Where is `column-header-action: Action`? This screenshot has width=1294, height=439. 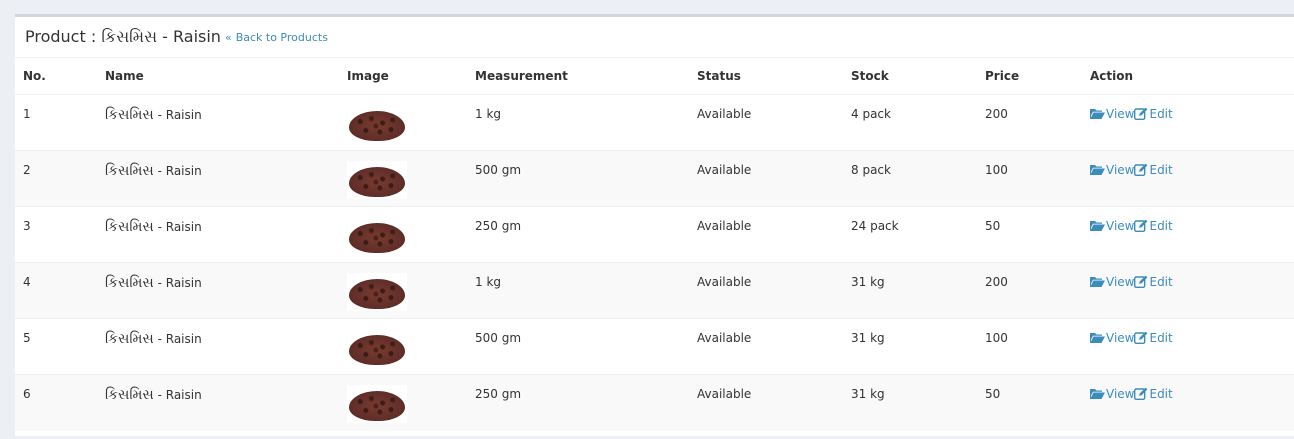
column-header-action: Action is located at coordinates (1192, 76).